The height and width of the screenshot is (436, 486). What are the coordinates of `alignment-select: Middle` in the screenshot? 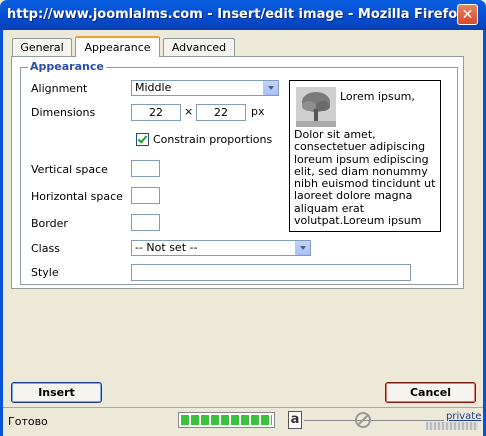 It's located at (205, 88).